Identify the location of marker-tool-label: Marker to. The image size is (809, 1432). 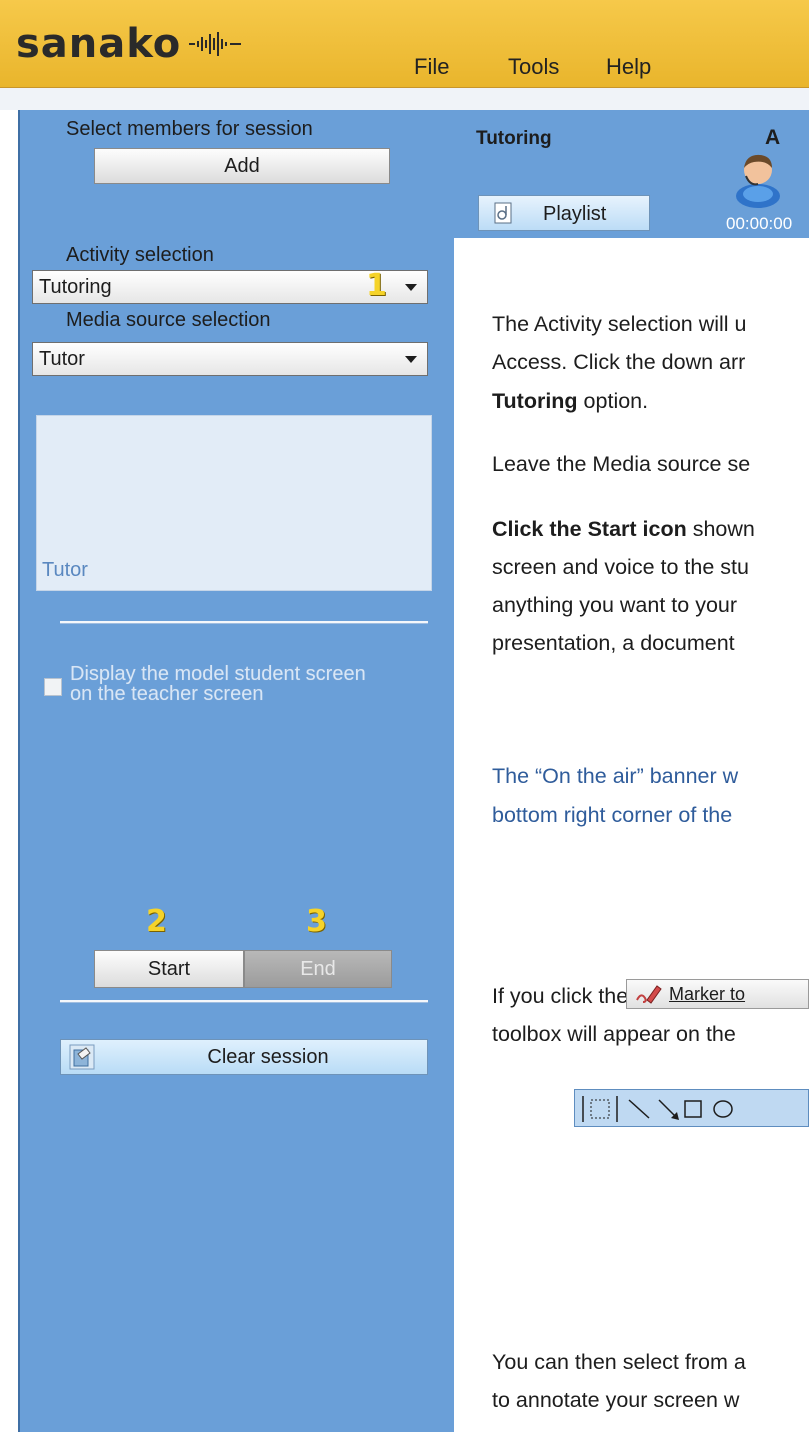
(707, 994).